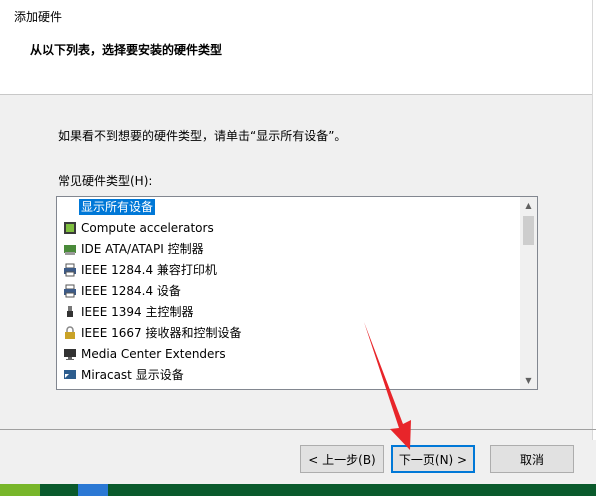  I want to click on chip-icon, so click(70, 228).